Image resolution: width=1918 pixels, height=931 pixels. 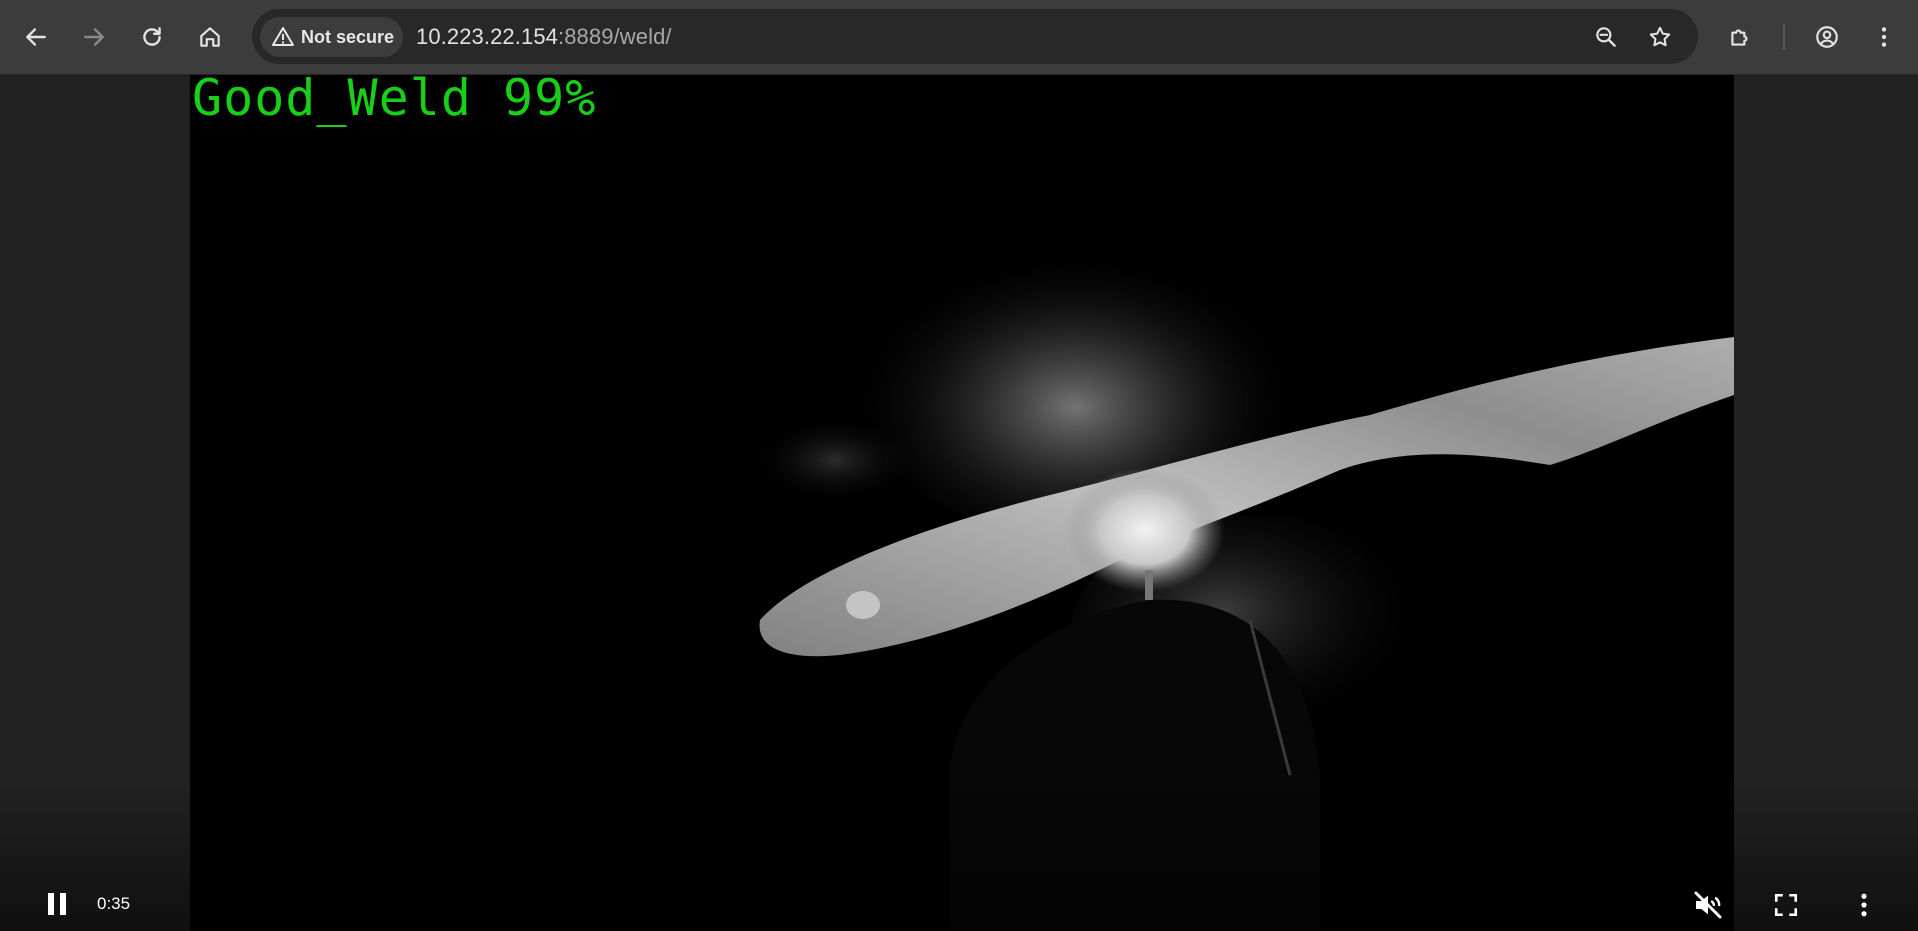 What do you see at coordinates (975, 36) in the screenshot?
I see `address-bar: Not secure 10.223.22.154:8889/weld/` at bounding box center [975, 36].